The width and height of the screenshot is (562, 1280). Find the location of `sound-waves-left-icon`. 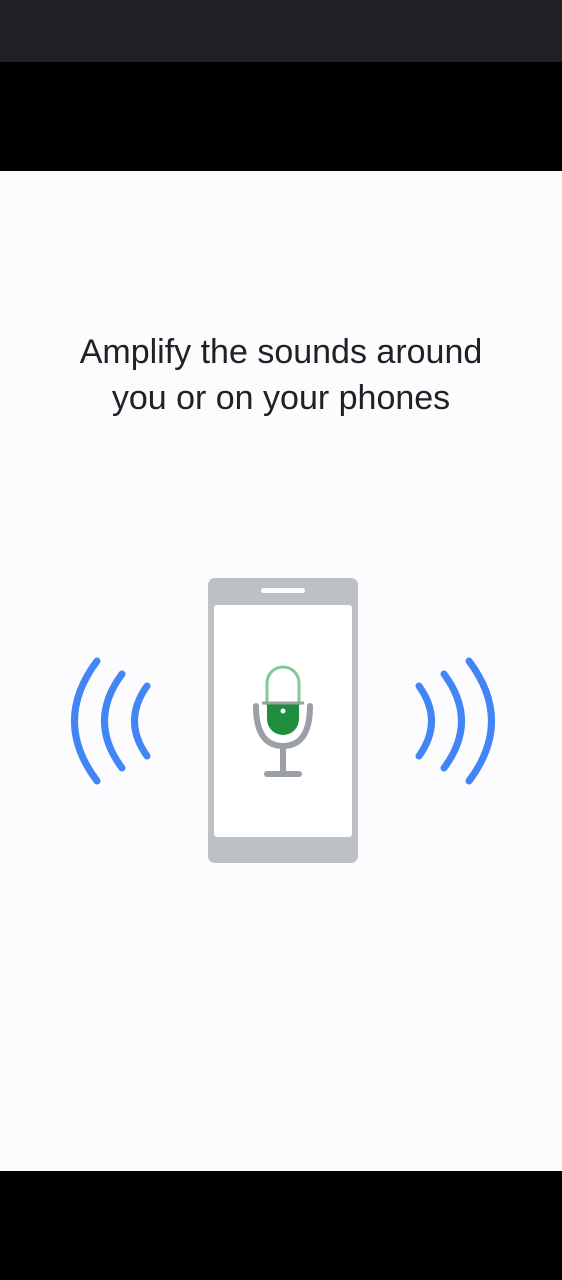

sound-waves-left-icon is located at coordinates (111, 721).